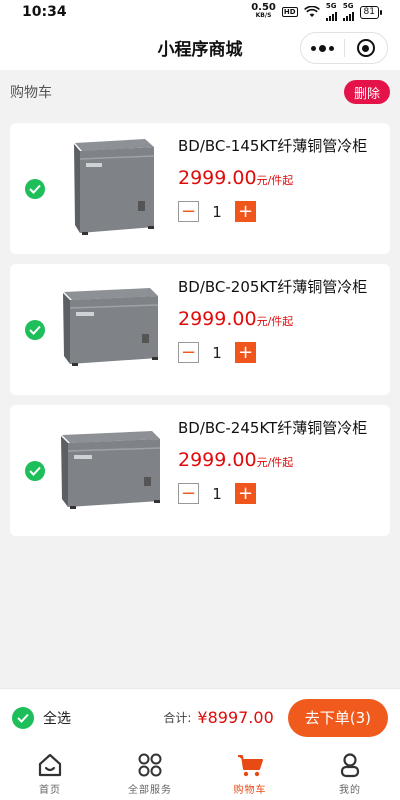  I want to click on select-all-check-icon, so click(23, 717).